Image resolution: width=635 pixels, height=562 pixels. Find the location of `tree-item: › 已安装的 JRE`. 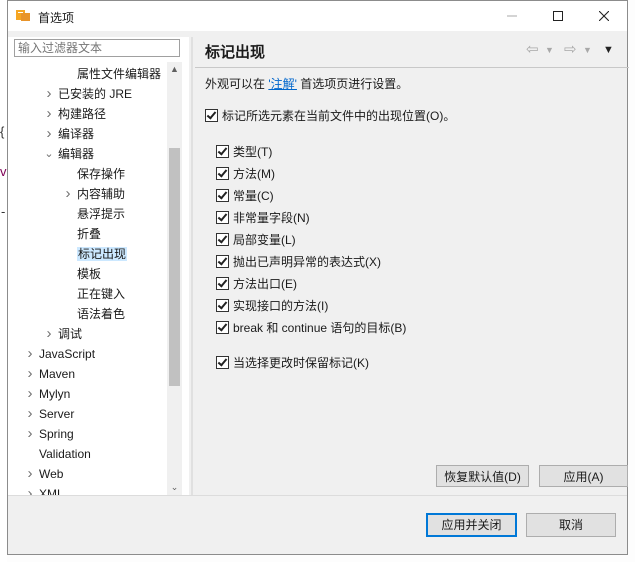

tree-item: › 已安装的 JRE is located at coordinates (90, 94).